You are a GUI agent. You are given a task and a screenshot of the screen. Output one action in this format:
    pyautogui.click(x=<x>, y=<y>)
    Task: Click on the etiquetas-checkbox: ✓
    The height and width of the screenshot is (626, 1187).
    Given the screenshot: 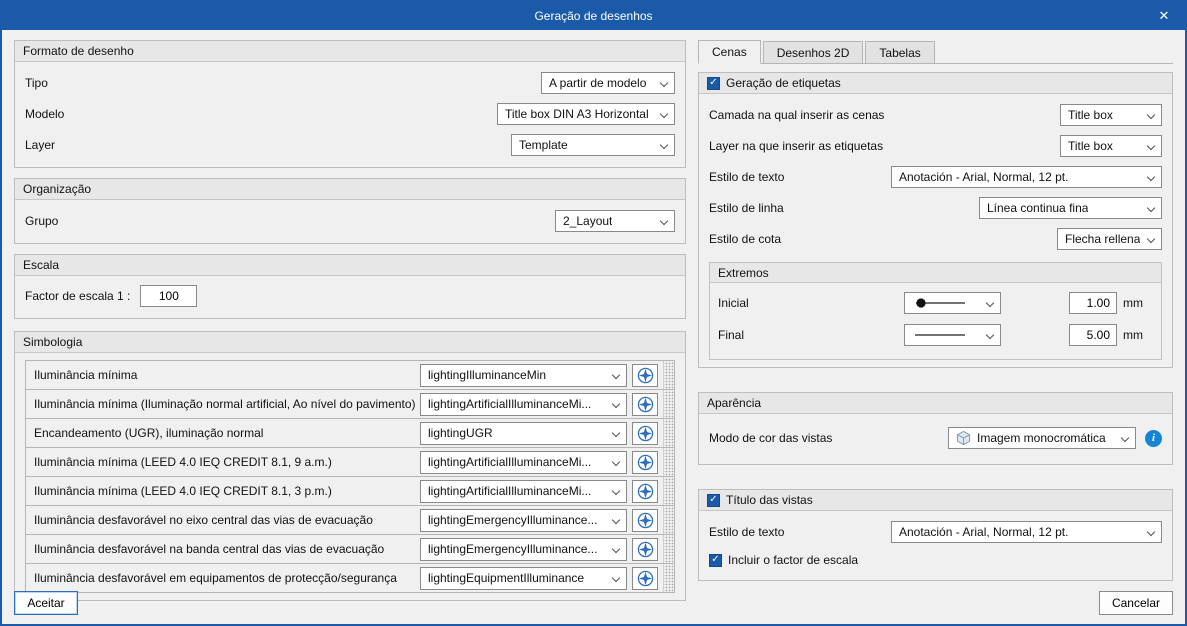 What is the action you would take?
    pyautogui.click(x=713, y=83)
    